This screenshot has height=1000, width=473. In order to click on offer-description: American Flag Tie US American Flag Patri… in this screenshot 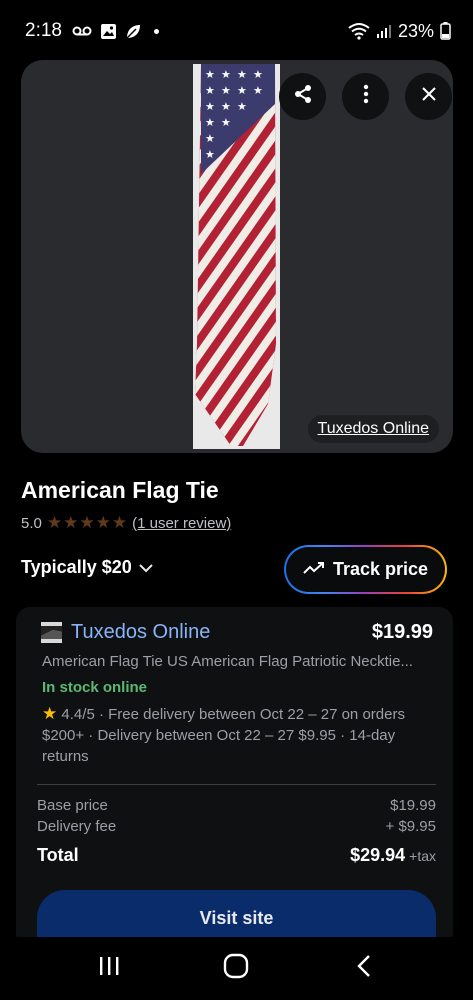, I will do `click(227, 661)`.